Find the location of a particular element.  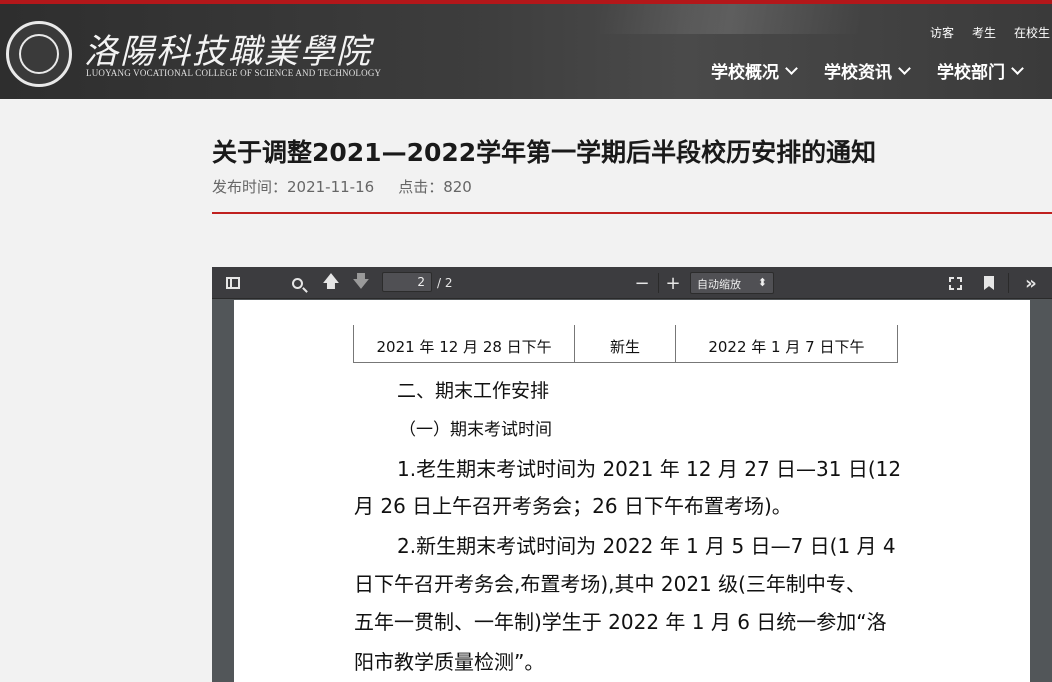

article-meta: 发布时间：2021-11-16 点击：820 is located at coordinates (342, 186).